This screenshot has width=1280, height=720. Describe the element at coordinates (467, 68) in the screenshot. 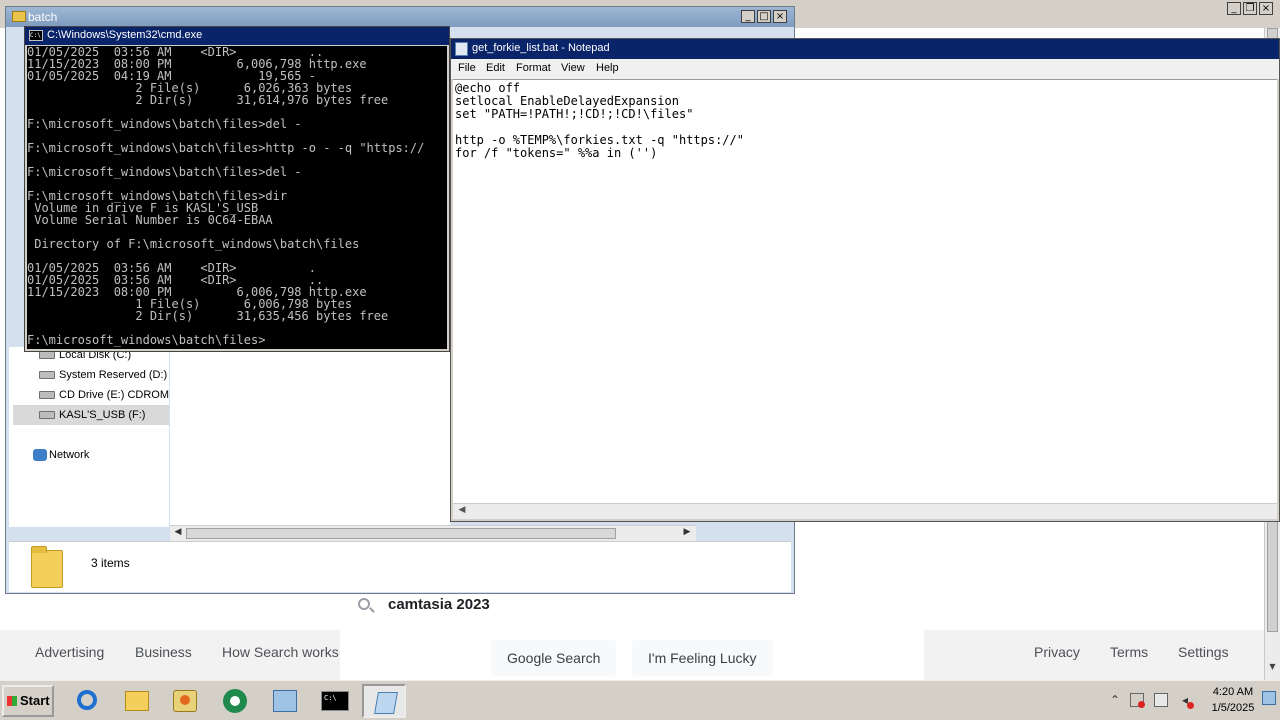

I see `menu-file: File` at that location.